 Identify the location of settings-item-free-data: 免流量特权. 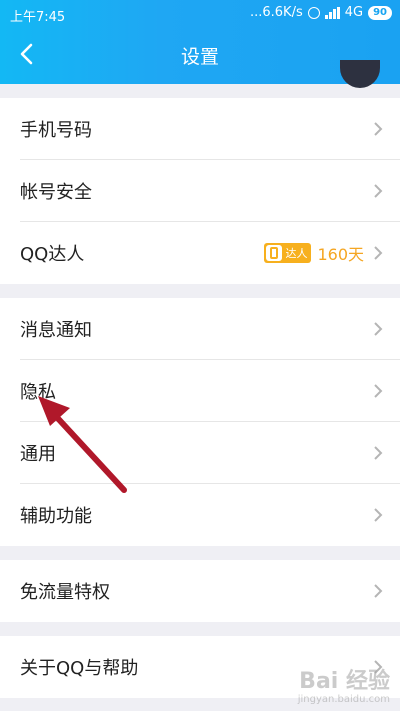
(200, 591).